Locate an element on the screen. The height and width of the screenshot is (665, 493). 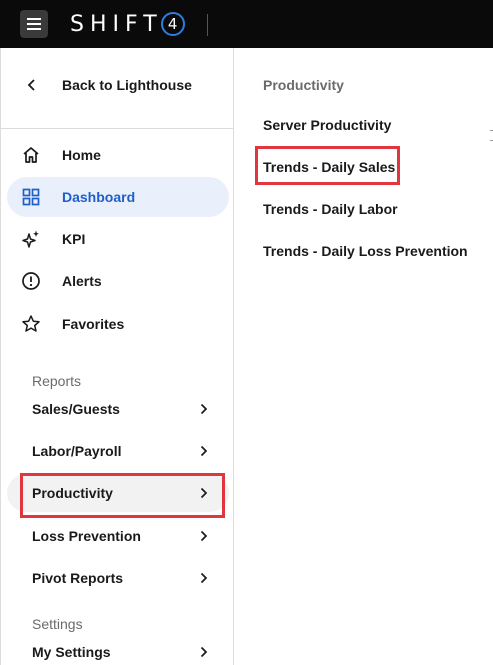
sidebar-item-loss-prevention: Loss Prevention is located at coordinates (118, 536).